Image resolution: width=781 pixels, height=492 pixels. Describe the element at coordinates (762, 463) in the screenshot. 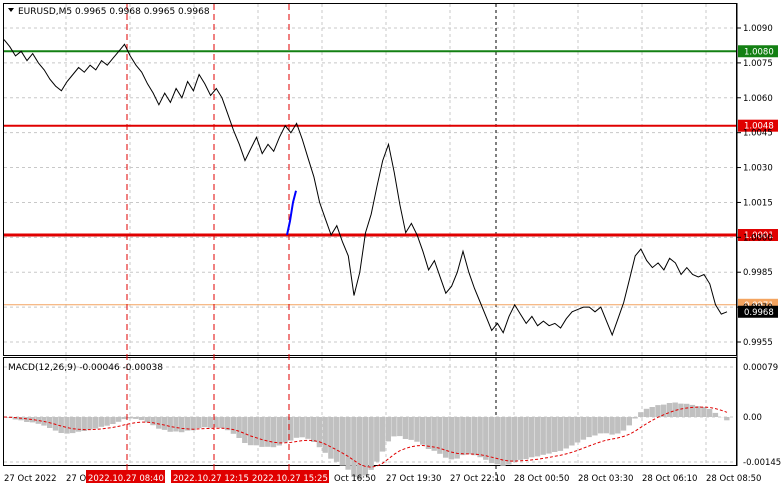

I see `macd-tick-label: -0.00145` at that location.